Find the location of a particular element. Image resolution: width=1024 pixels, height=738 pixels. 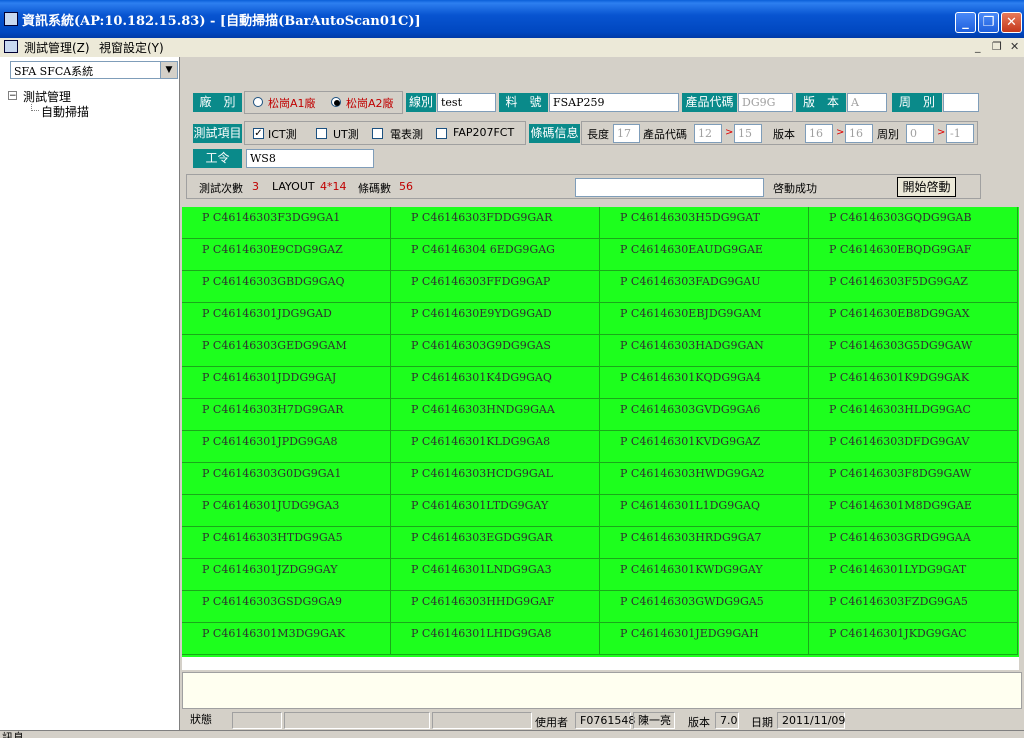

mdi-doc-icon is located at coordinates (11, 46).